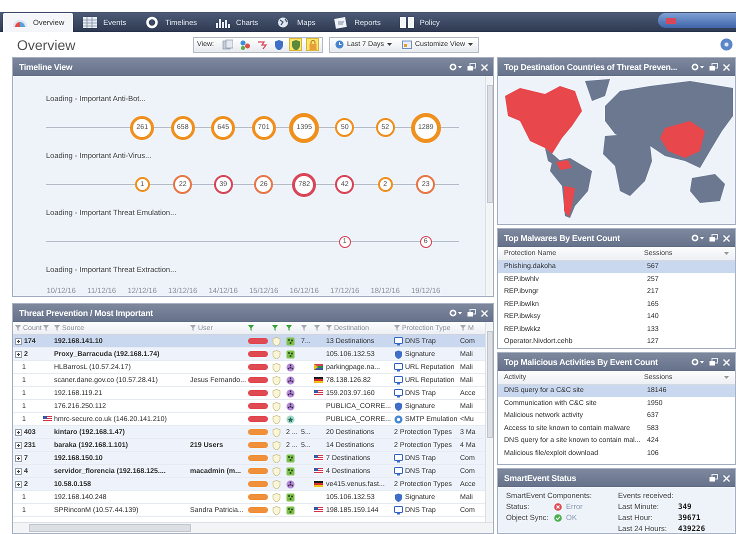 The width and height of the screenshot is (736, 534). What do you see at coordinates (697, 20) in the screenshot?
I see `user-menu-button` at bounding box center [697, 20].